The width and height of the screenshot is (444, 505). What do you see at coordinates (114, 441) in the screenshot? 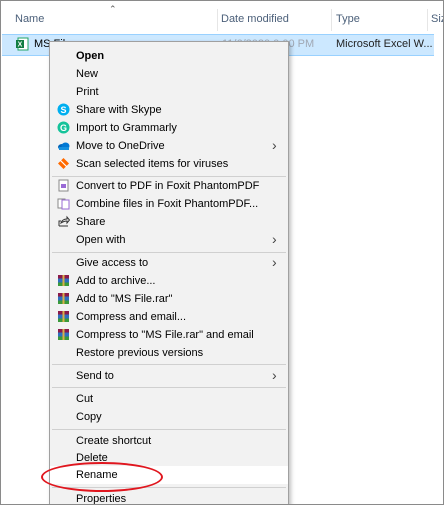
I see `menu-item-label: Create shortcut` at bounding box center [114, 441].